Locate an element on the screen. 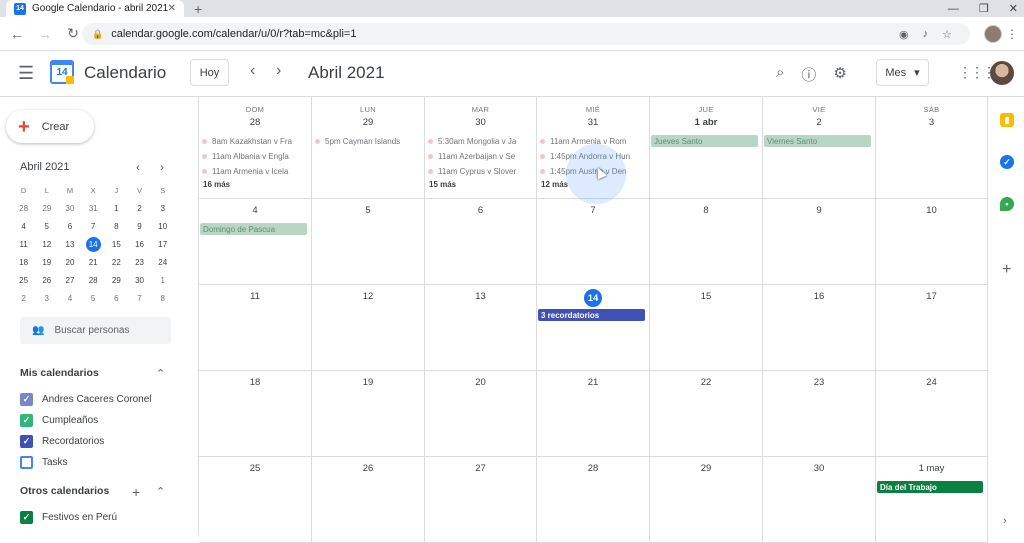 Image resolution: width=1024 pixels, height=543 pixels. browser-menu-icon: ⋮ is located at coordinates (1012, 34).